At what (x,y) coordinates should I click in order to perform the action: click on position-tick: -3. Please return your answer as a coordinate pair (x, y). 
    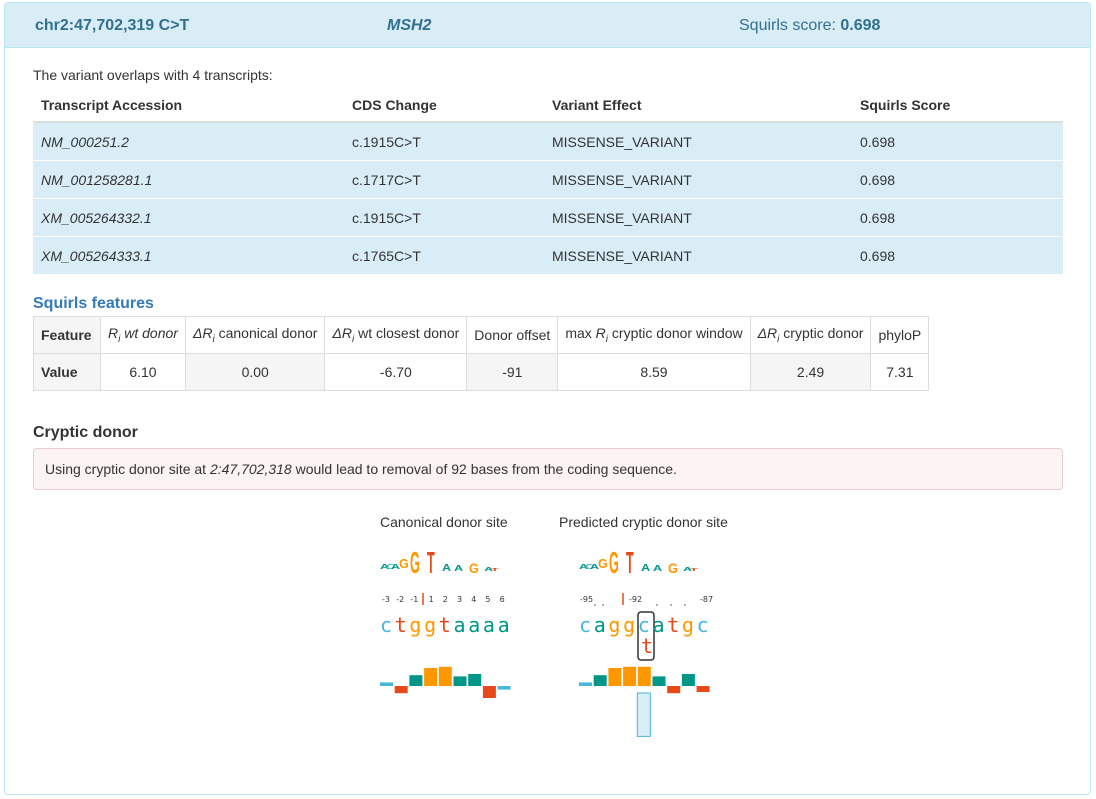
    Looking at the image, I should click on (386, 599).